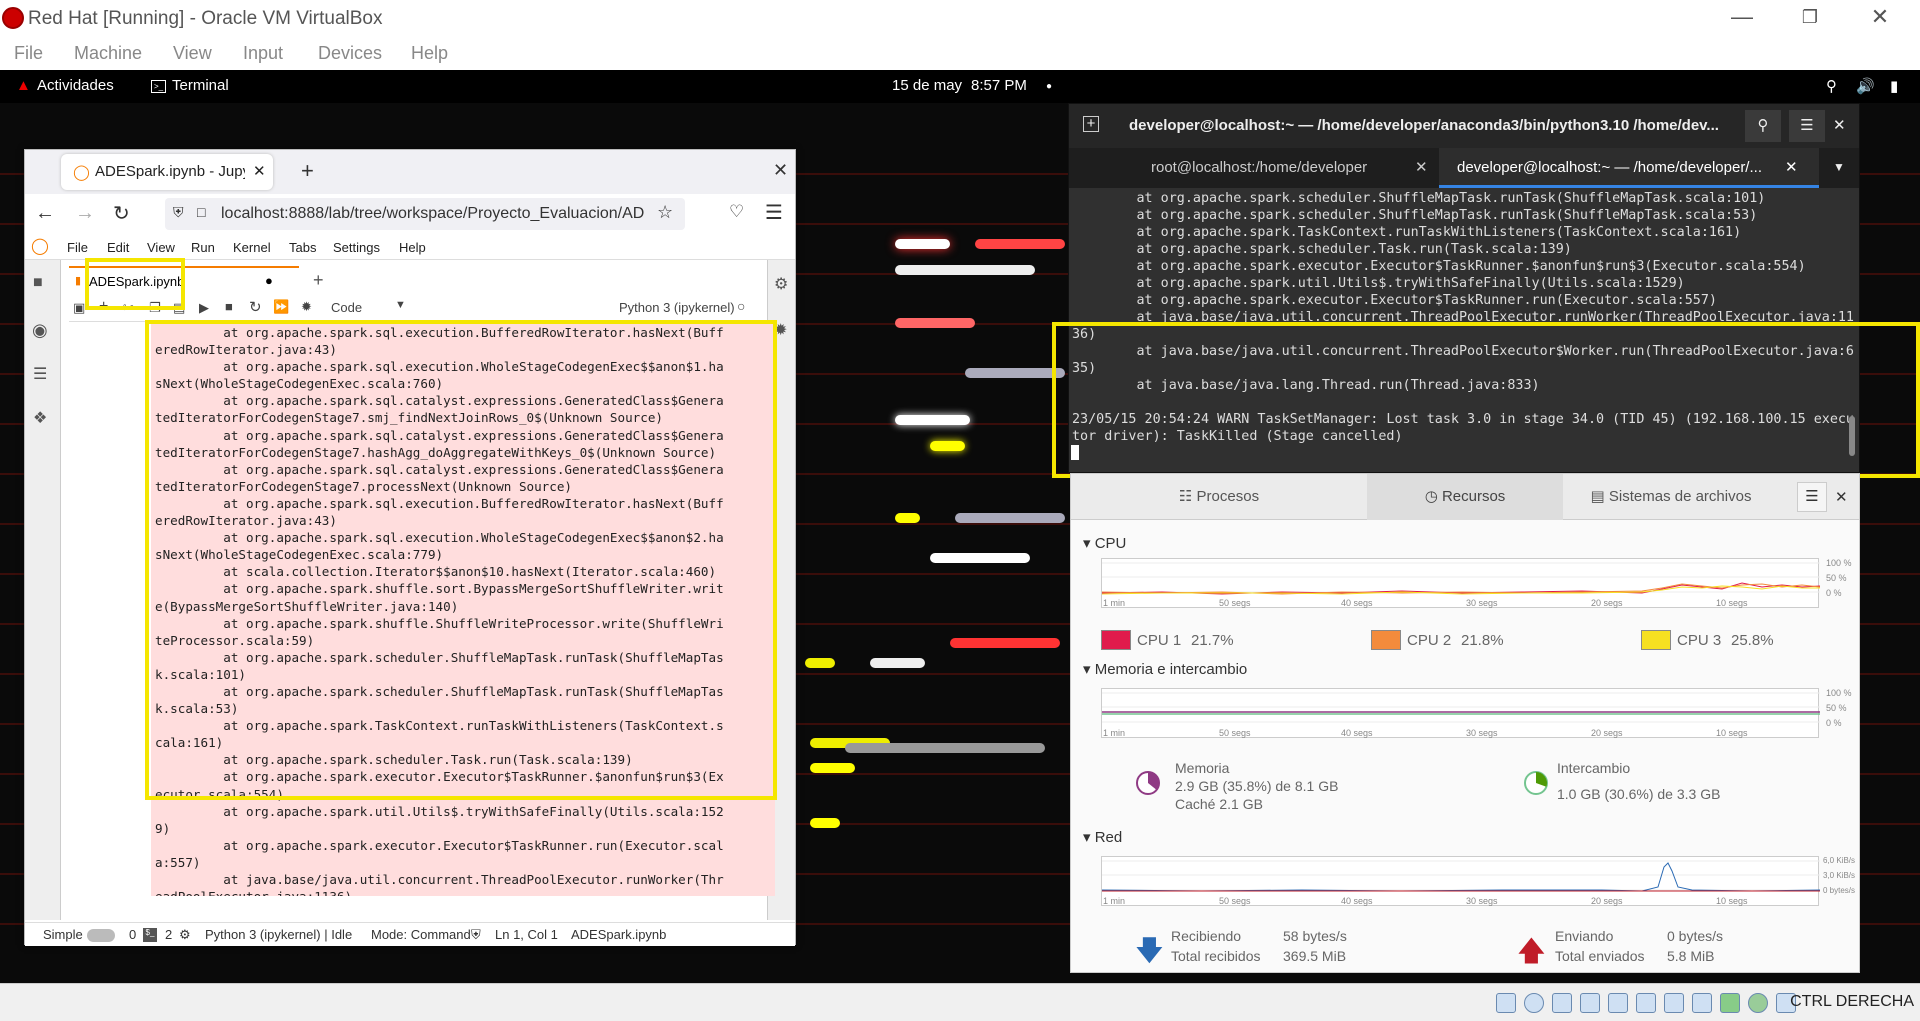  What do you see at coordinates (1165, 669) in the screenshot?
I see `memory-section-header: ▾ Memoria e intercambio` at bounding box center [1165, 669].